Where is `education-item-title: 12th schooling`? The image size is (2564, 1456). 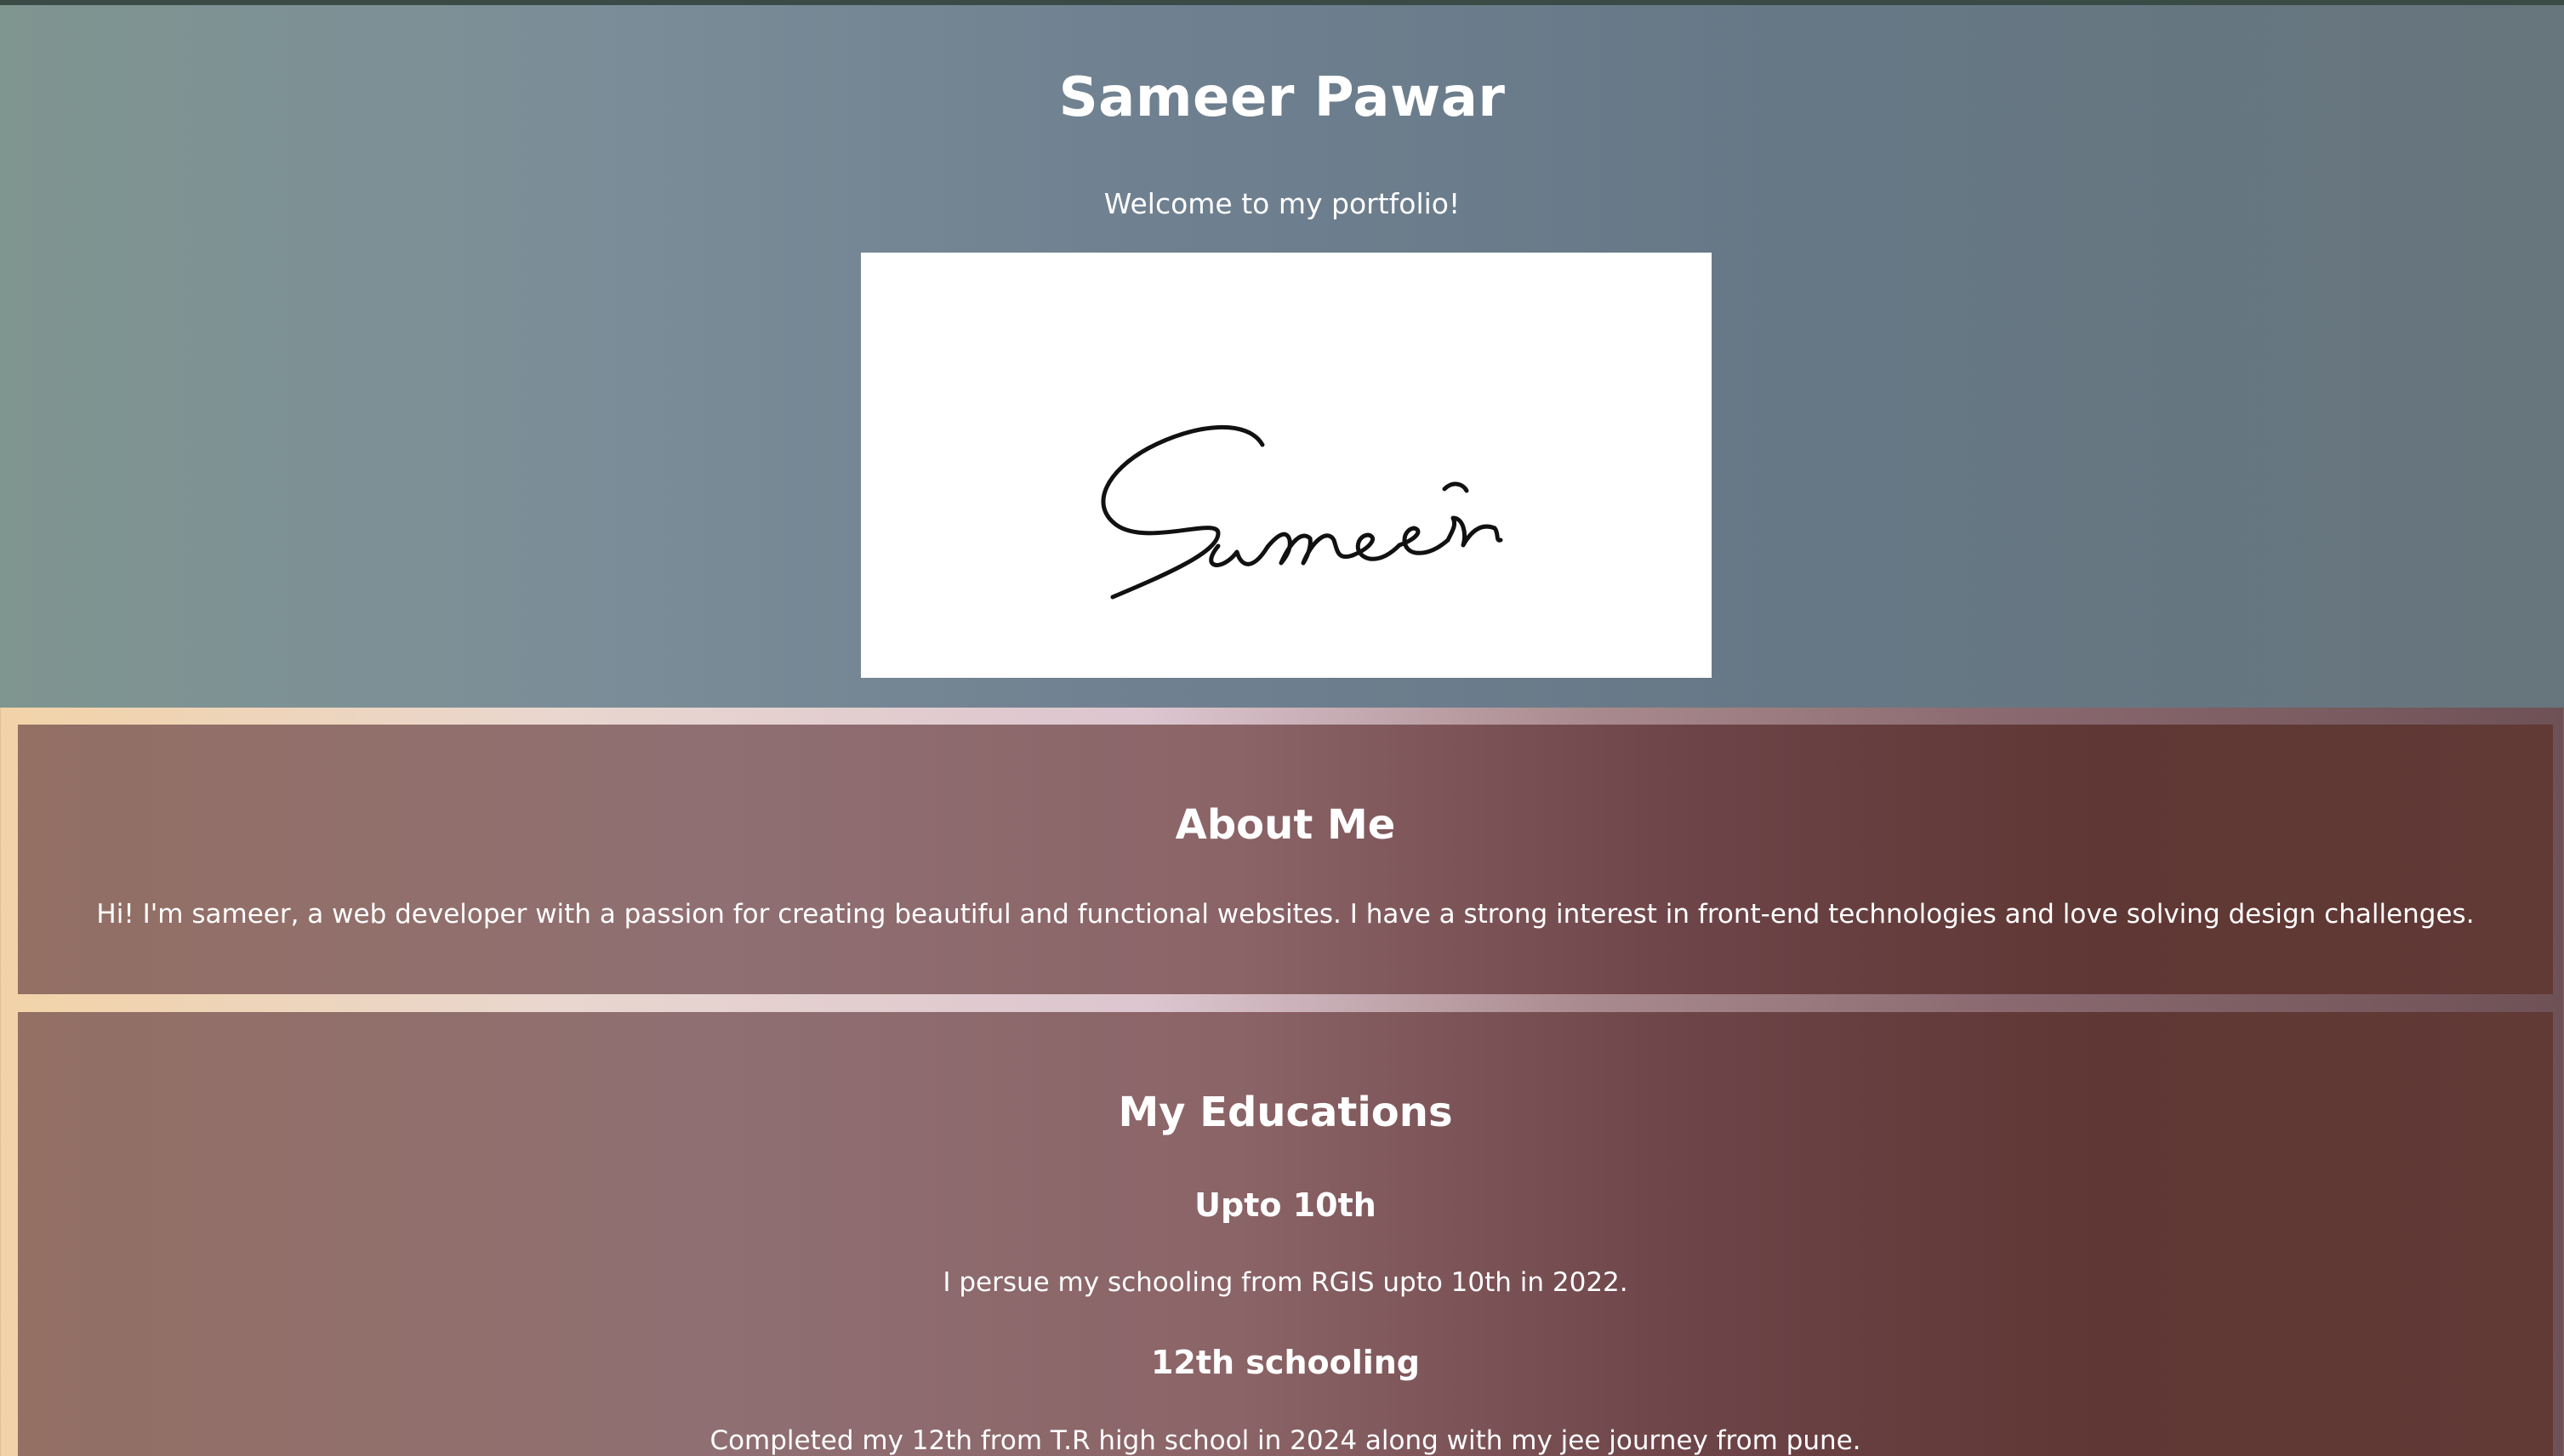
education-item-title: 12th schooling is located at coordinates (1286, 1362).